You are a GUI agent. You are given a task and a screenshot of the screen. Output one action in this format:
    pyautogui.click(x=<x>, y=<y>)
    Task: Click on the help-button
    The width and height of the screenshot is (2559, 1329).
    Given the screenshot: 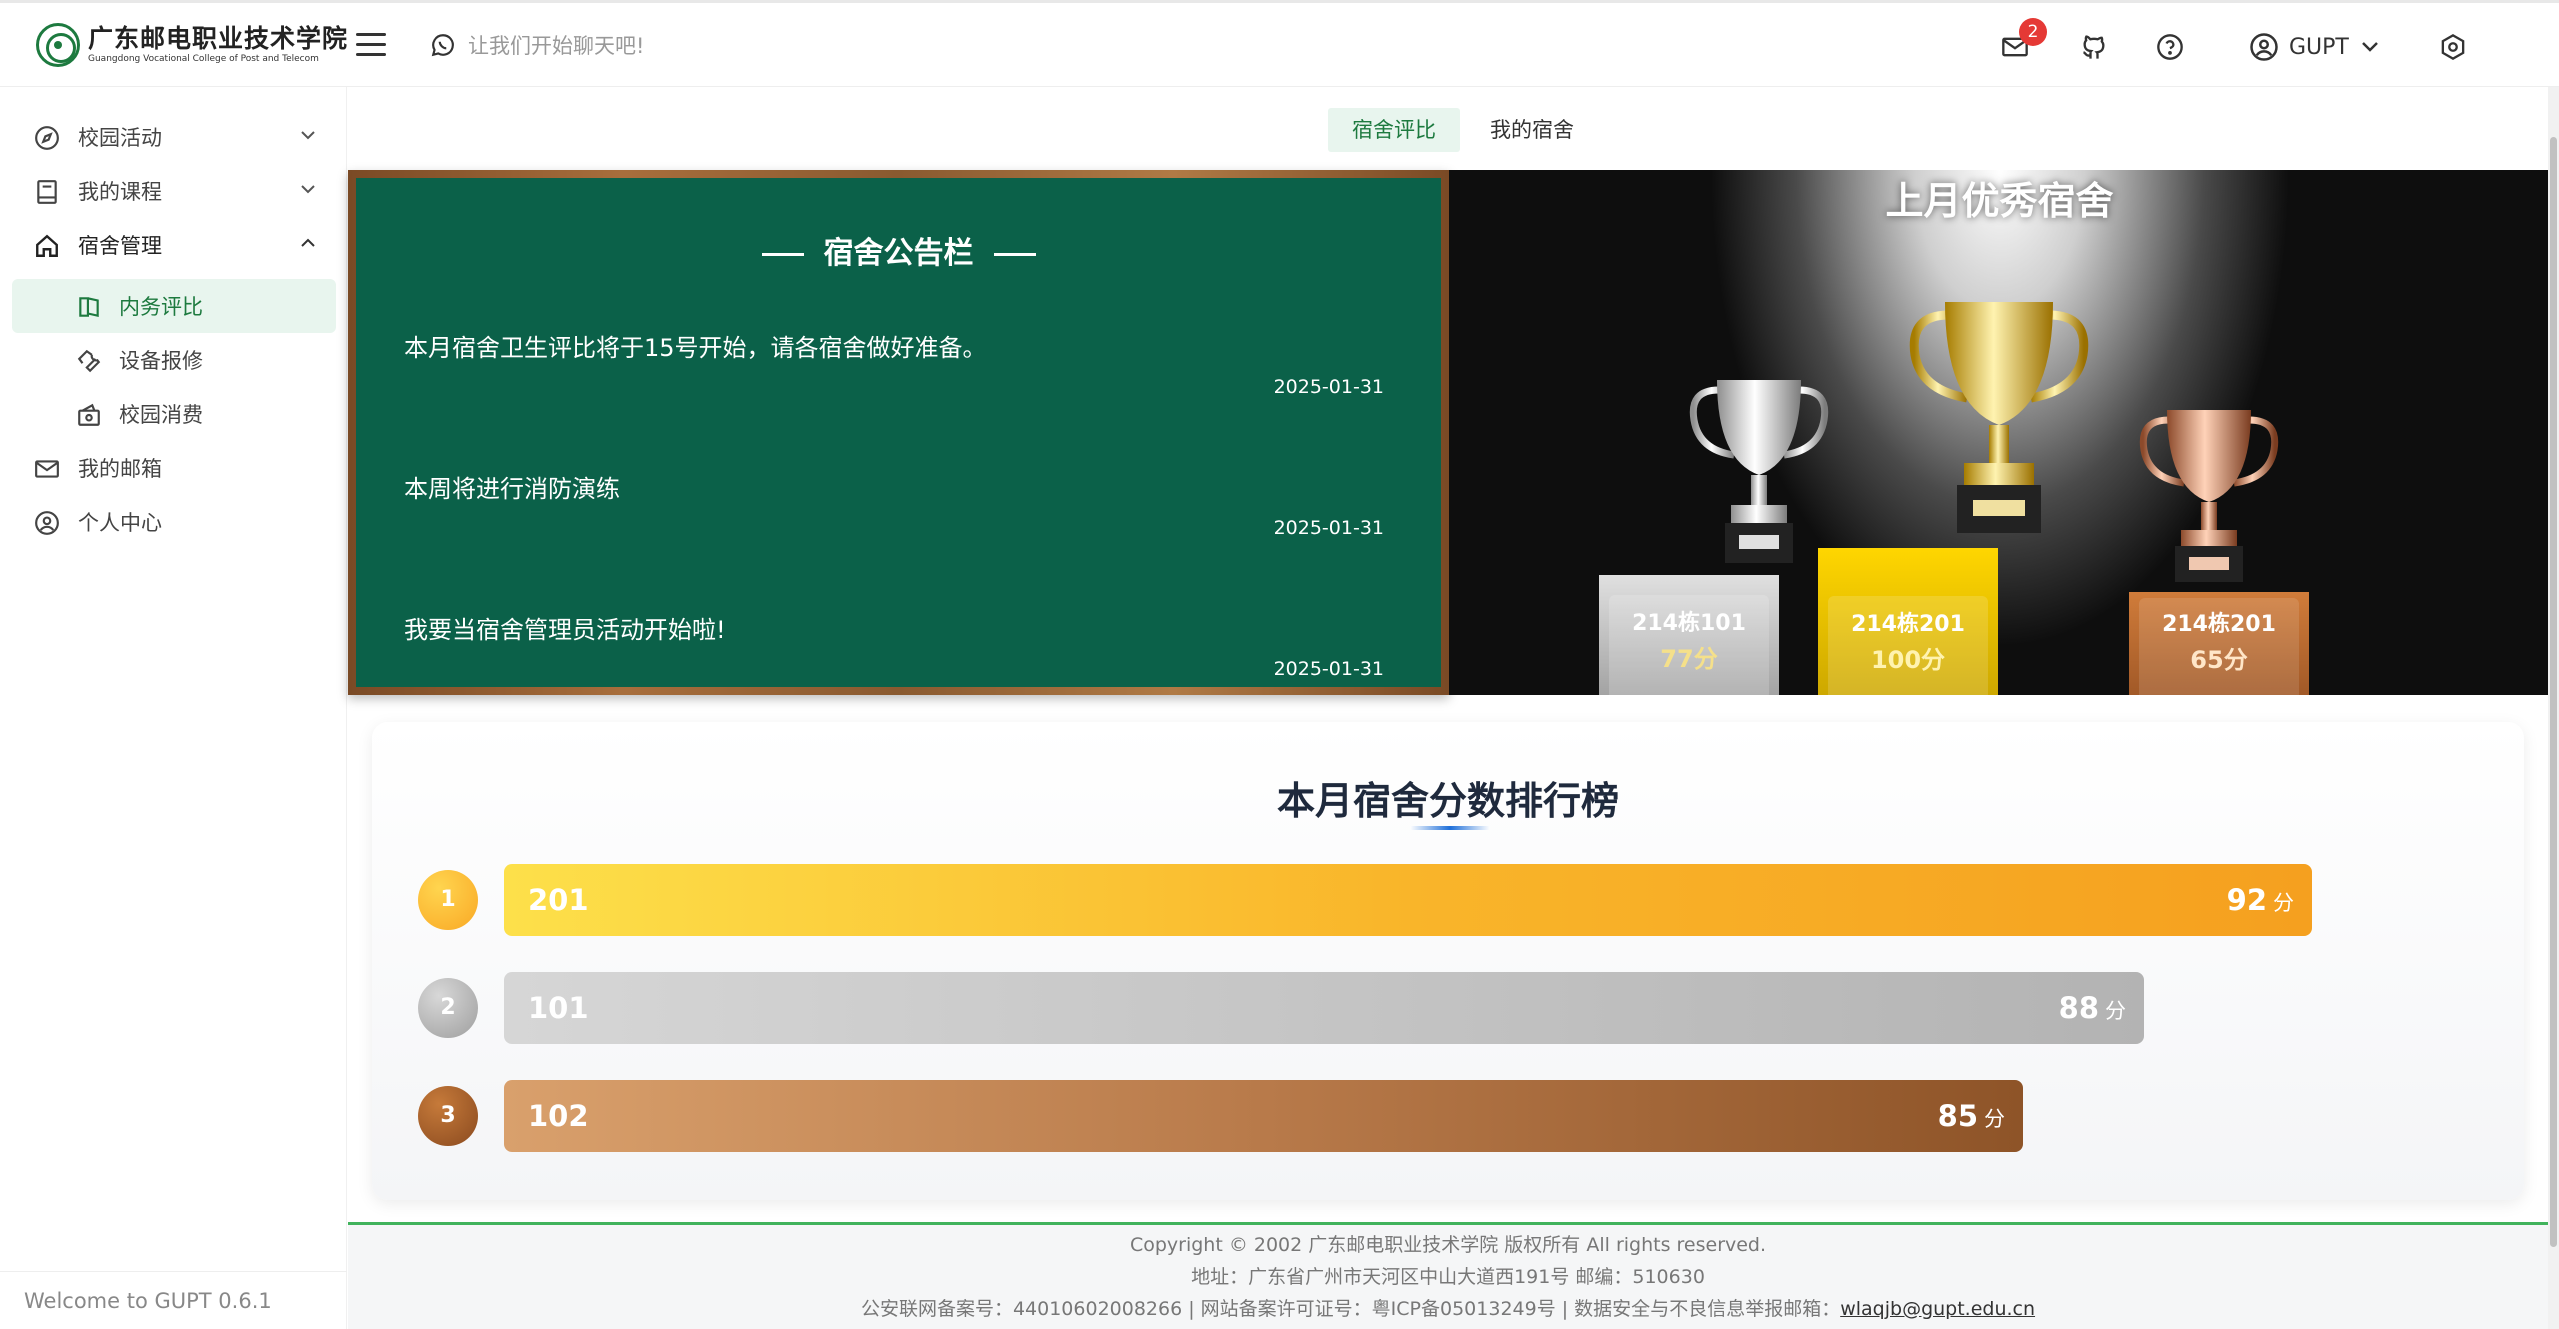 What is the action you would take?
    pyautogui.click(x=2170, y=47)
    